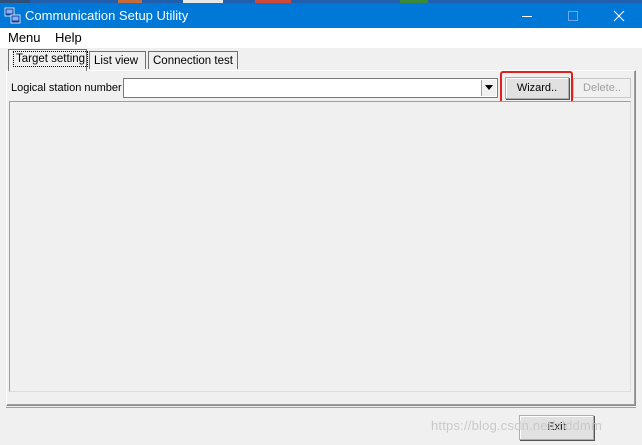  I want to click on wizard-button: Wizard.., so click(537, 88).